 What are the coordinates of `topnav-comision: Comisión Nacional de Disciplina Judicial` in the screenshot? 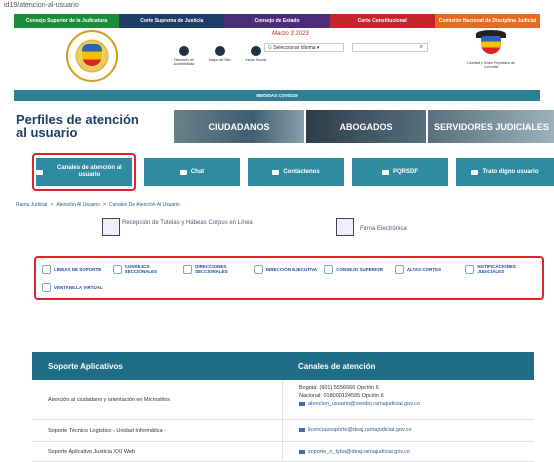 It's located at (487, 21).